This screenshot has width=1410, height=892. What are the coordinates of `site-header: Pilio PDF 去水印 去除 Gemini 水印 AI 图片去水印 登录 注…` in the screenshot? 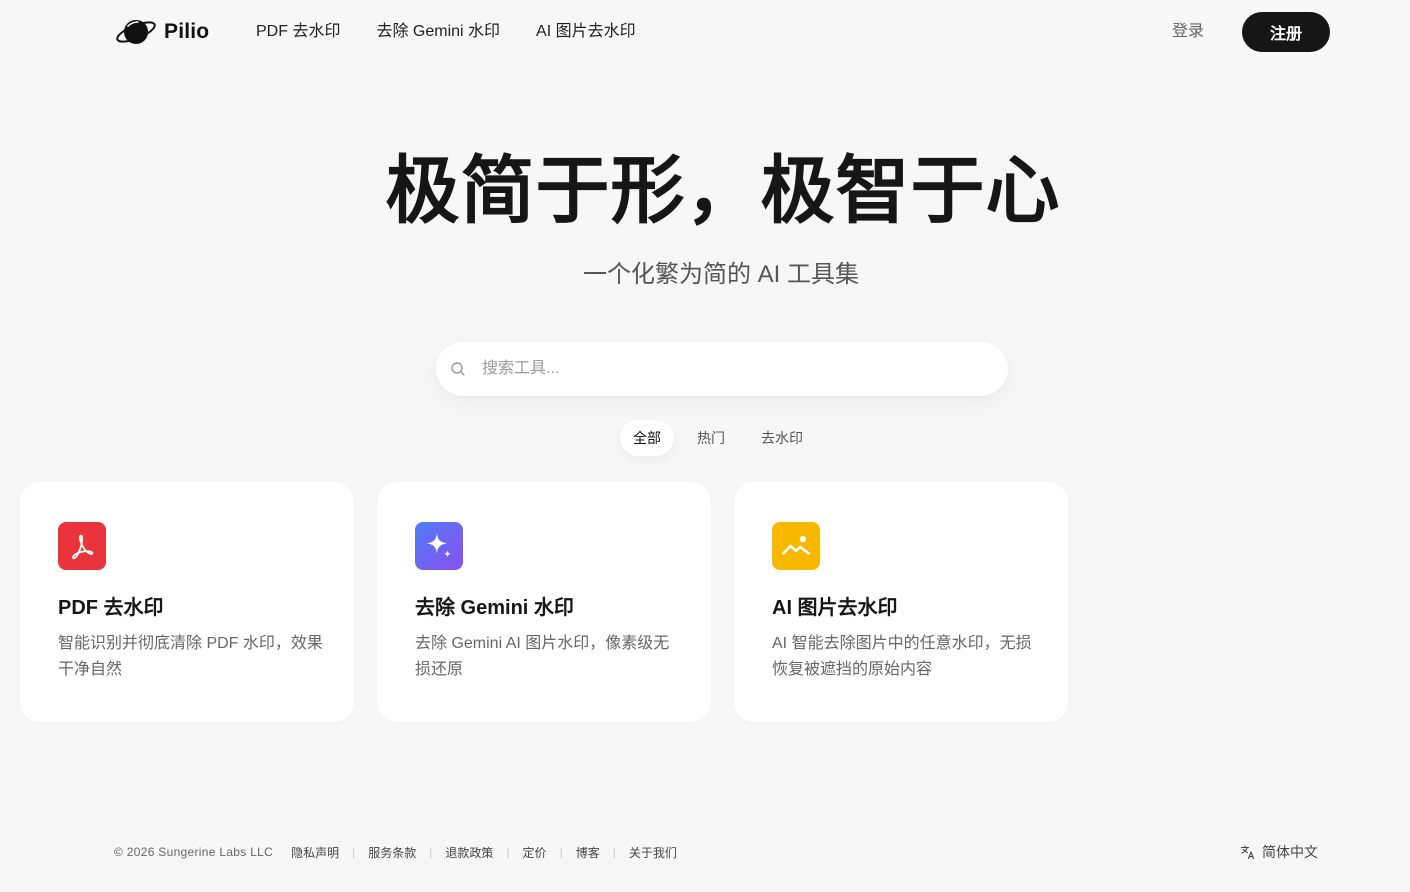 It's located at (705, 32).